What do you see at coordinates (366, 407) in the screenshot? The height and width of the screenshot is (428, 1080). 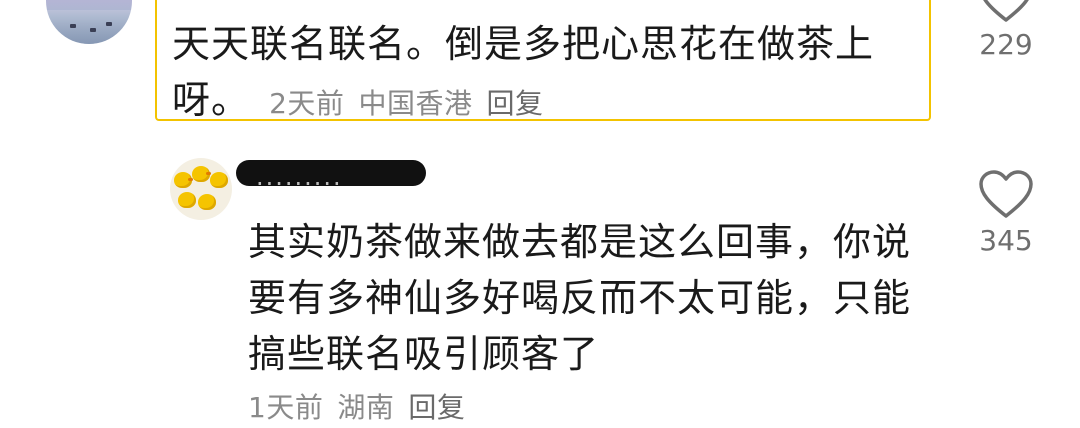 I see `comment-location: 湖南` at bounding box center [366, 407].